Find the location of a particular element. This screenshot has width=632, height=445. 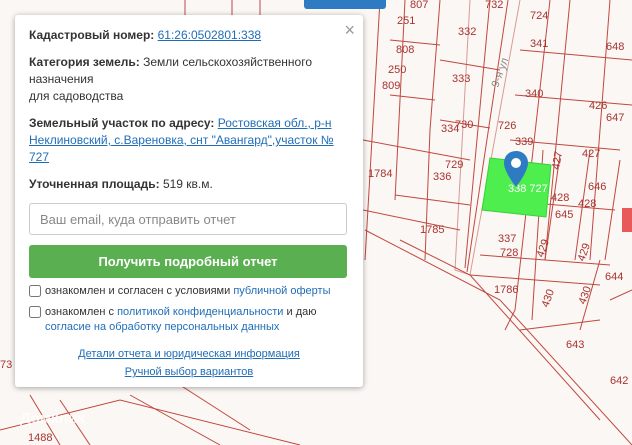

map-pin-icon is located at coordinates (516, 169).